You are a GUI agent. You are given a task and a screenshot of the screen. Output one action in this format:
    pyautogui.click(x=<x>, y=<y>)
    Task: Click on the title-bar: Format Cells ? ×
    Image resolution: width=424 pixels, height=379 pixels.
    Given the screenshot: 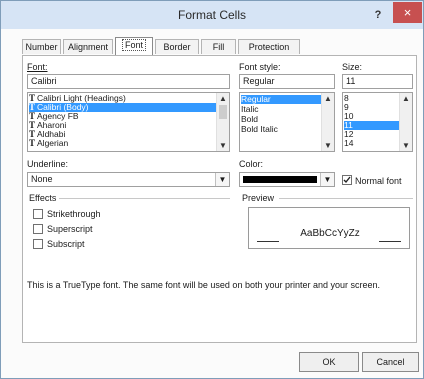 What is the action you would take?
    pyautogui.click(x=212, y=15)
    